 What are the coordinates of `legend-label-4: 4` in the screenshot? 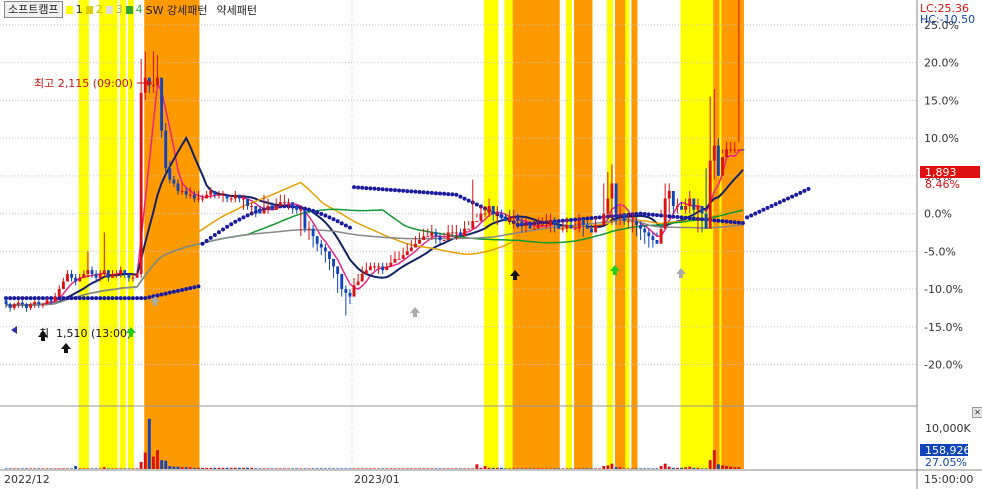 It's located at (139, 9).